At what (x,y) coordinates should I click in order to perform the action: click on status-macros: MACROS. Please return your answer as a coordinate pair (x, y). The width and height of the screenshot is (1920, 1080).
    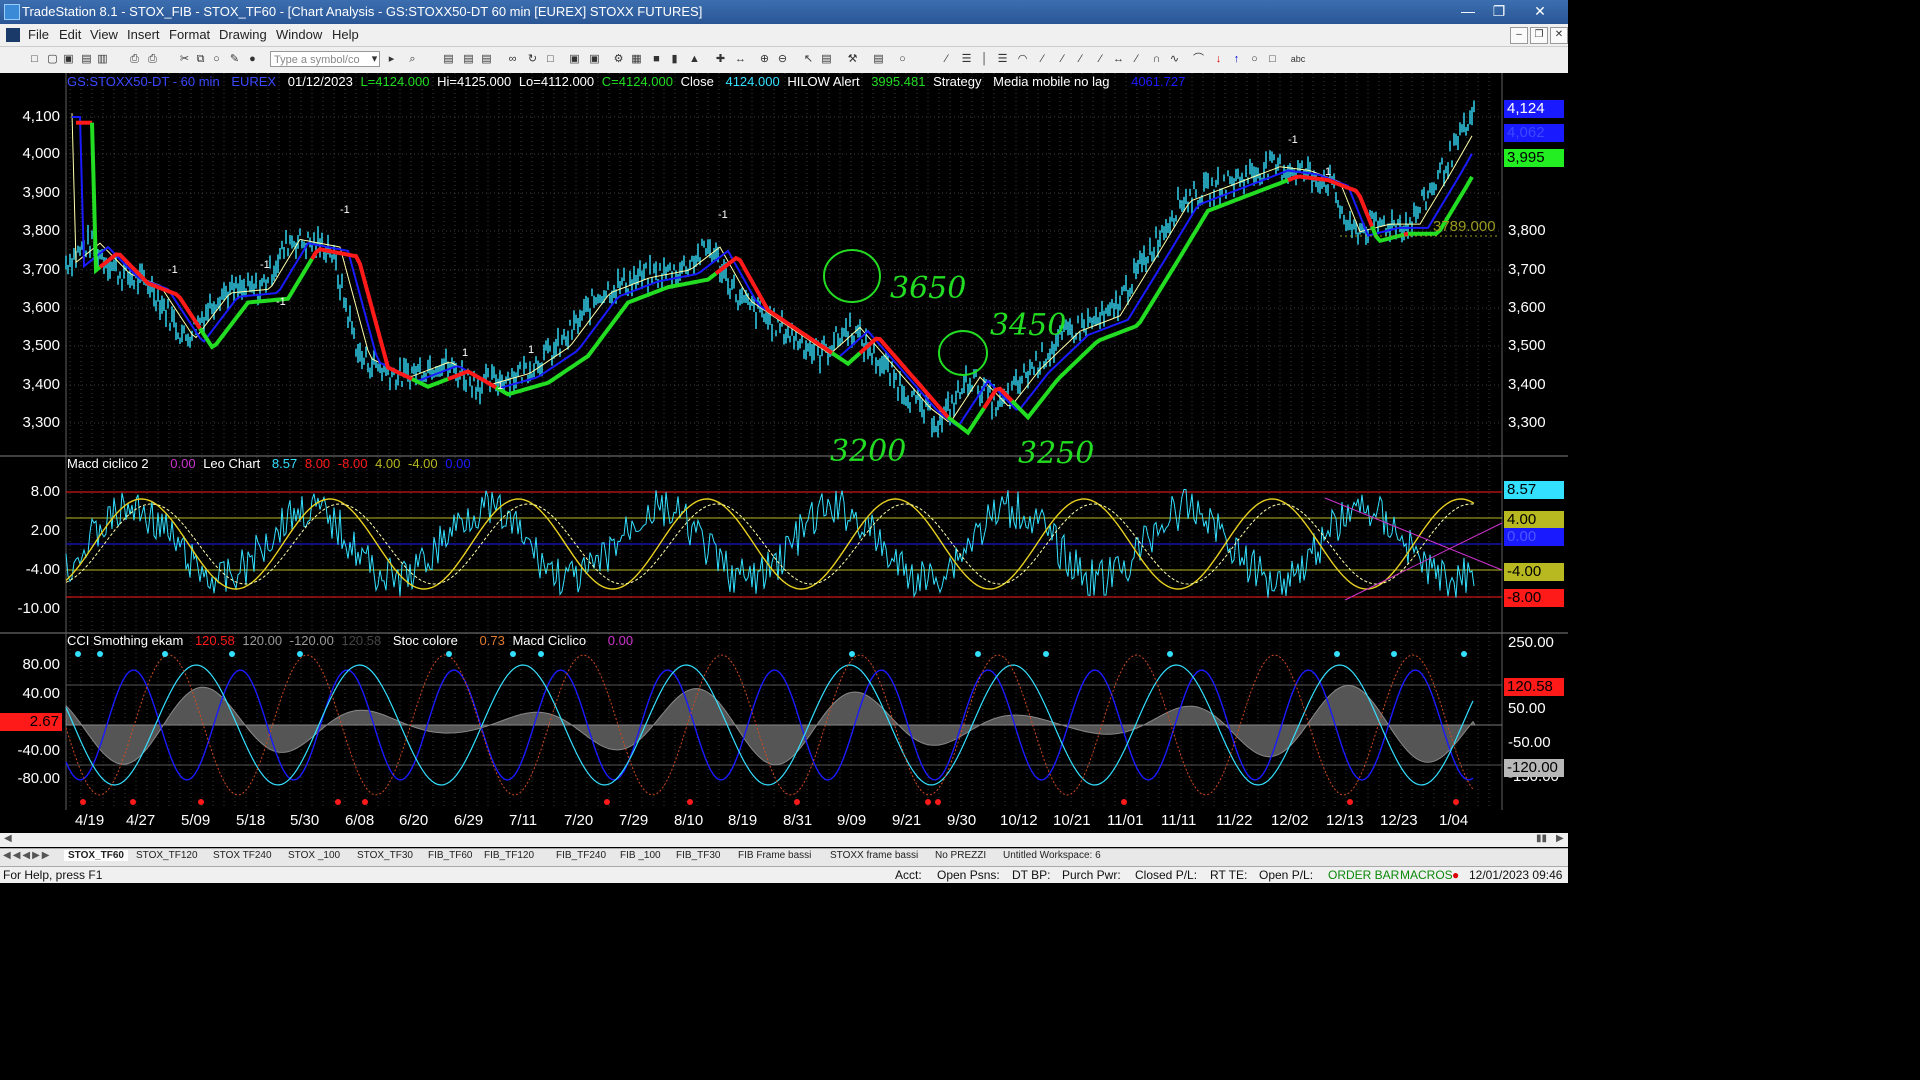
    Looking at the image, I should click on (1426, 875).